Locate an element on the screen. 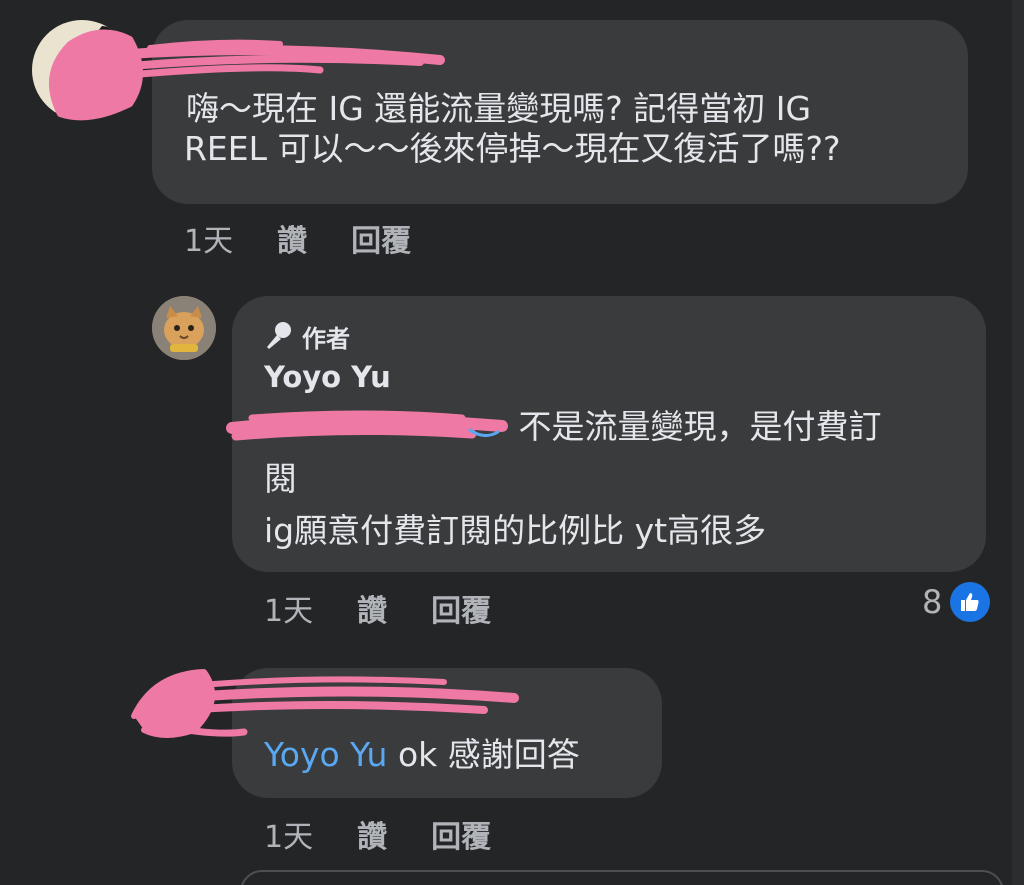 The image size is (1024, 885). author-avatar is located at coordinates (184, 328).